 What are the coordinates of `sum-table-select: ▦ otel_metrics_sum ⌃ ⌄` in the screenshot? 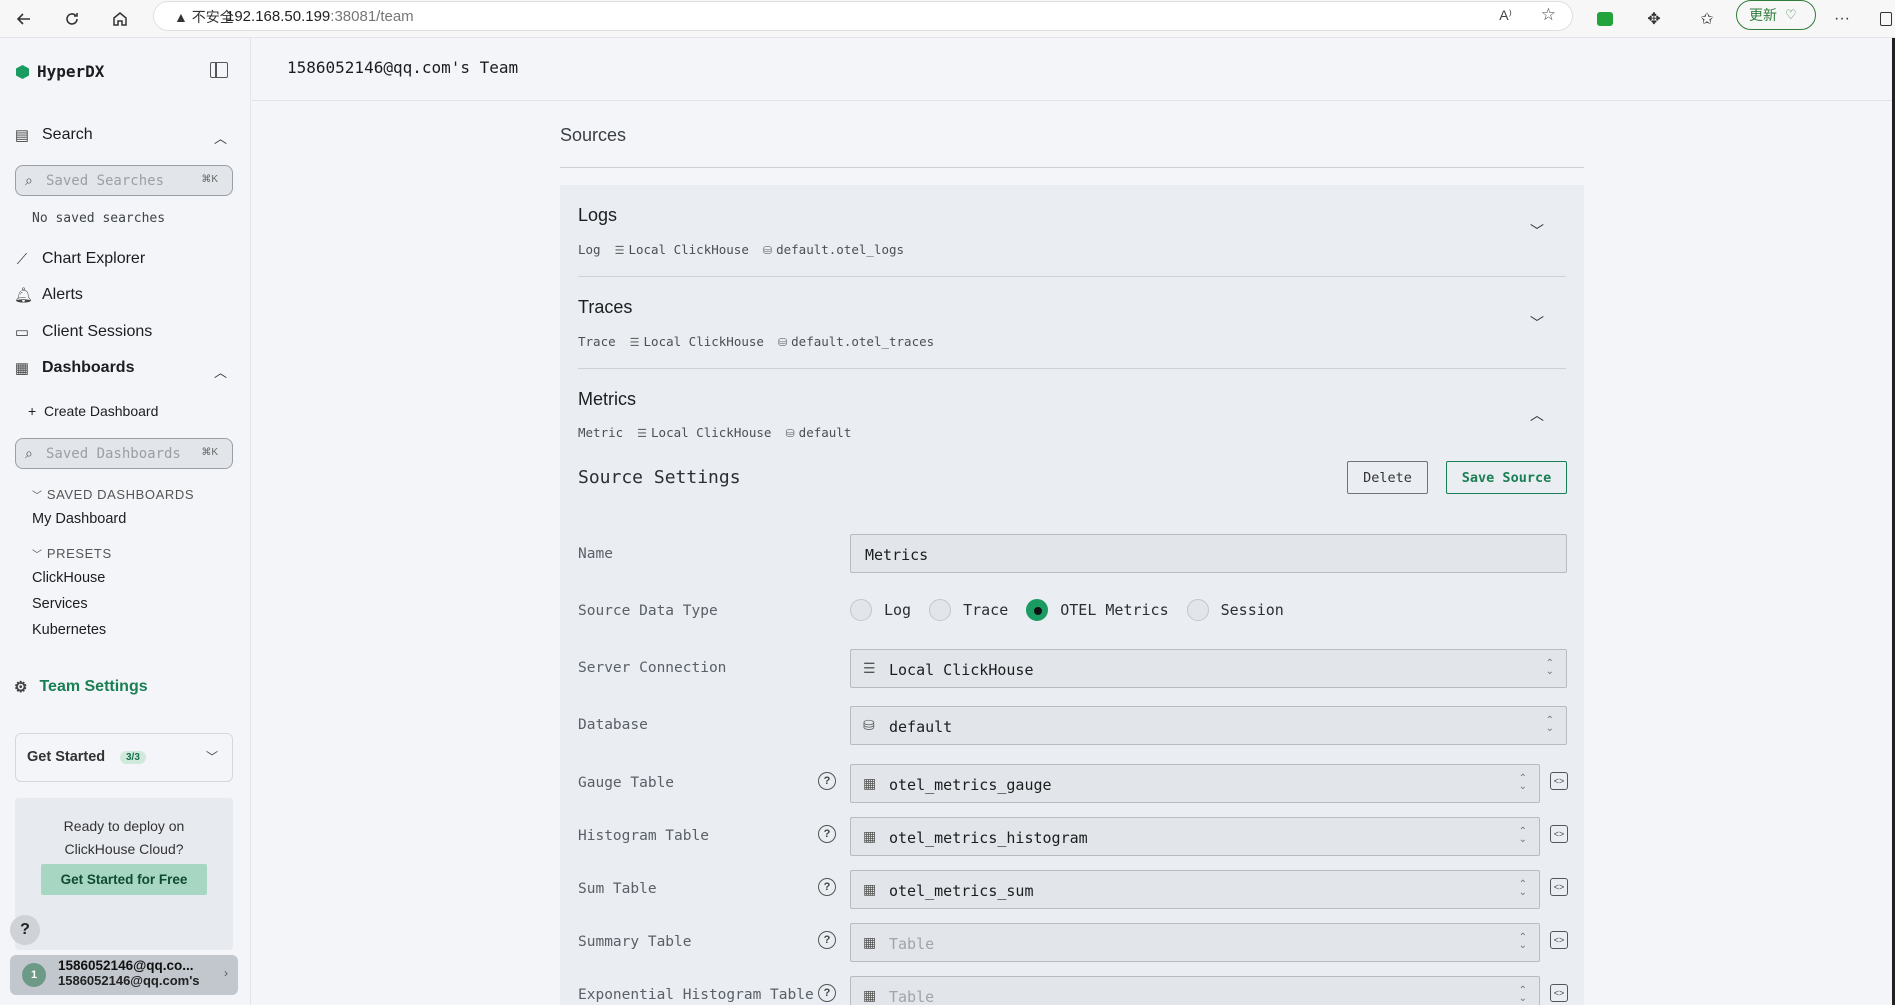 It's located at (1195, 889).